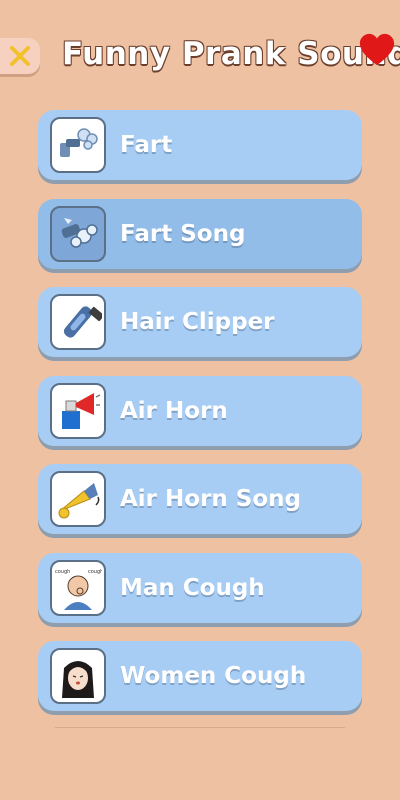 This screenshot has height=800, width=400. What do you see at coordinates (78, 322) in the screenshot?
I see `hair-clipper-icon` at bounding box center [78, 322].